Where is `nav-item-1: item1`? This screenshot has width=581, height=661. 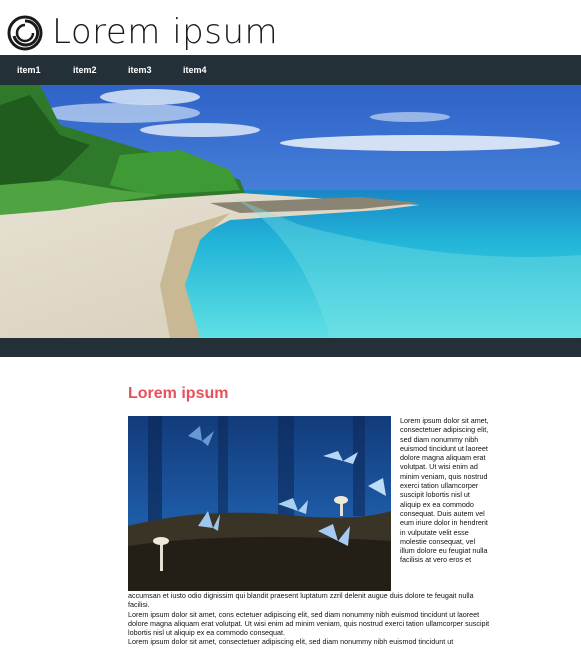
nav-item-1: item1 is located at coordinates (29, 70).